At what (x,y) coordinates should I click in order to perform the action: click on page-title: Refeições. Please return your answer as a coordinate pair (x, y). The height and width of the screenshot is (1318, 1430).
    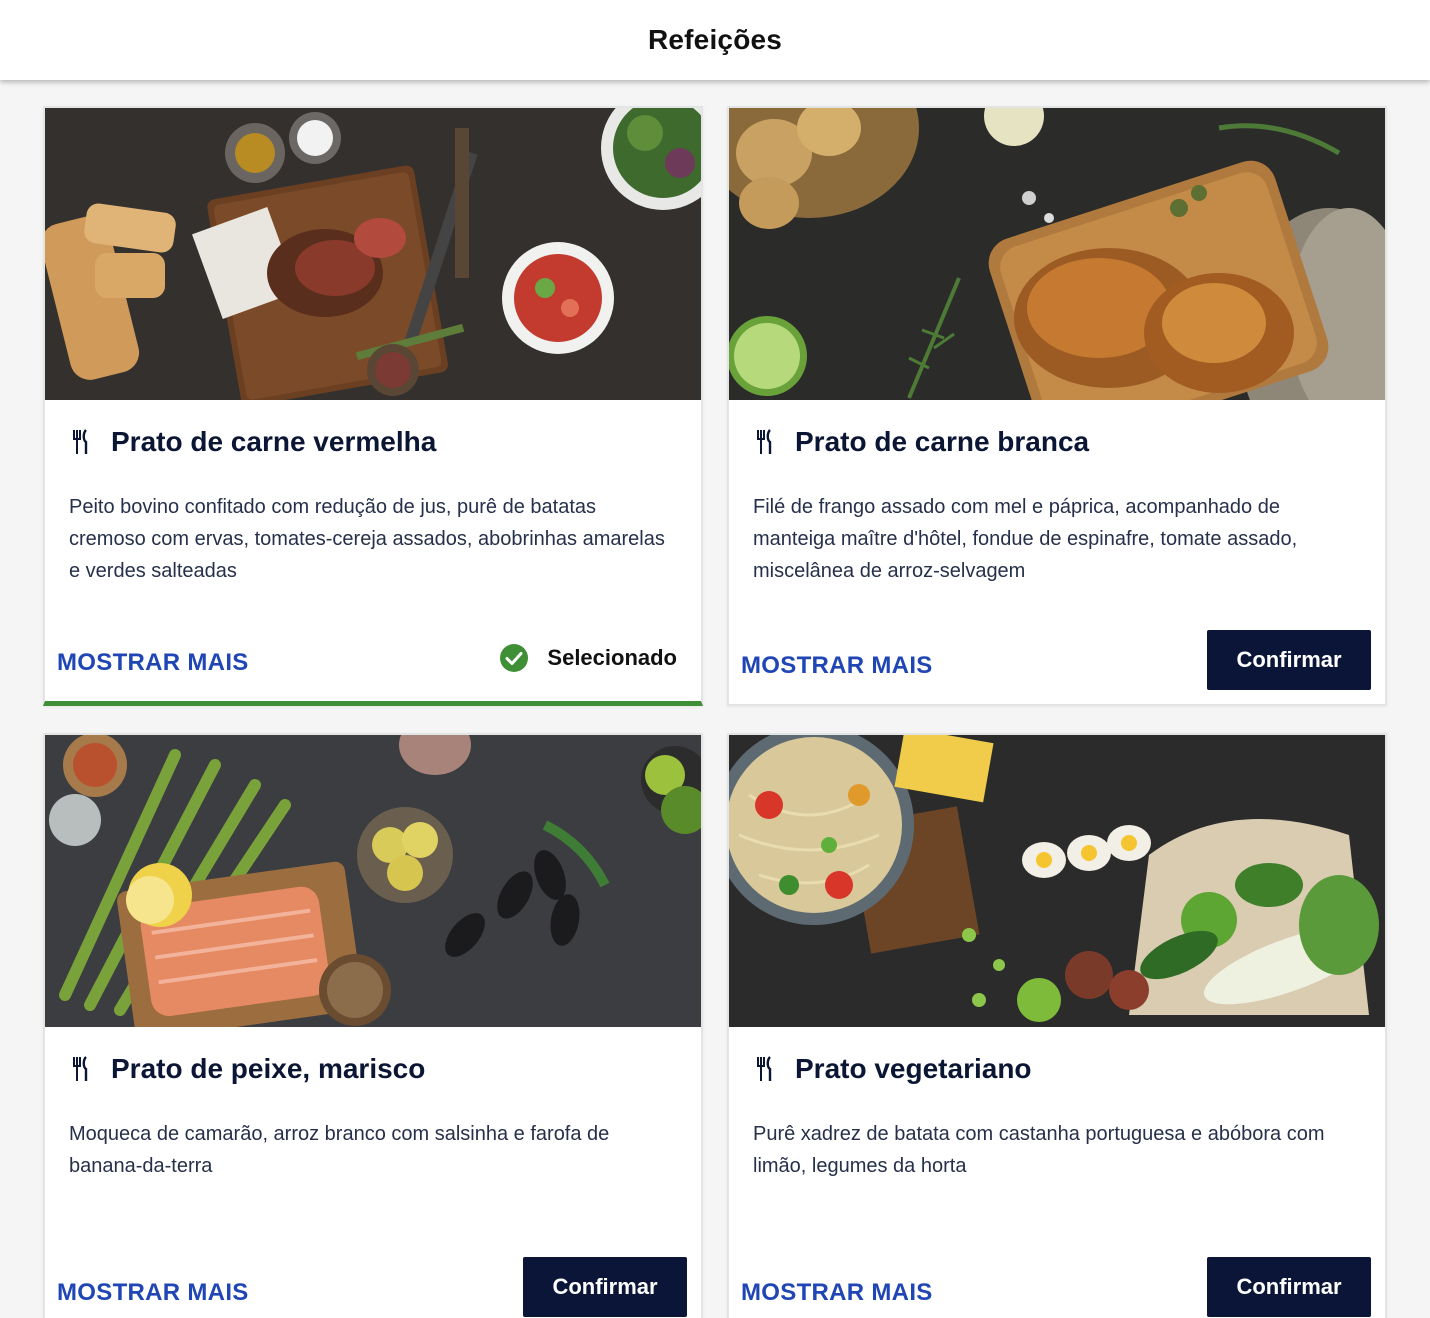
    Looking at the image, I should click on (715, 39).